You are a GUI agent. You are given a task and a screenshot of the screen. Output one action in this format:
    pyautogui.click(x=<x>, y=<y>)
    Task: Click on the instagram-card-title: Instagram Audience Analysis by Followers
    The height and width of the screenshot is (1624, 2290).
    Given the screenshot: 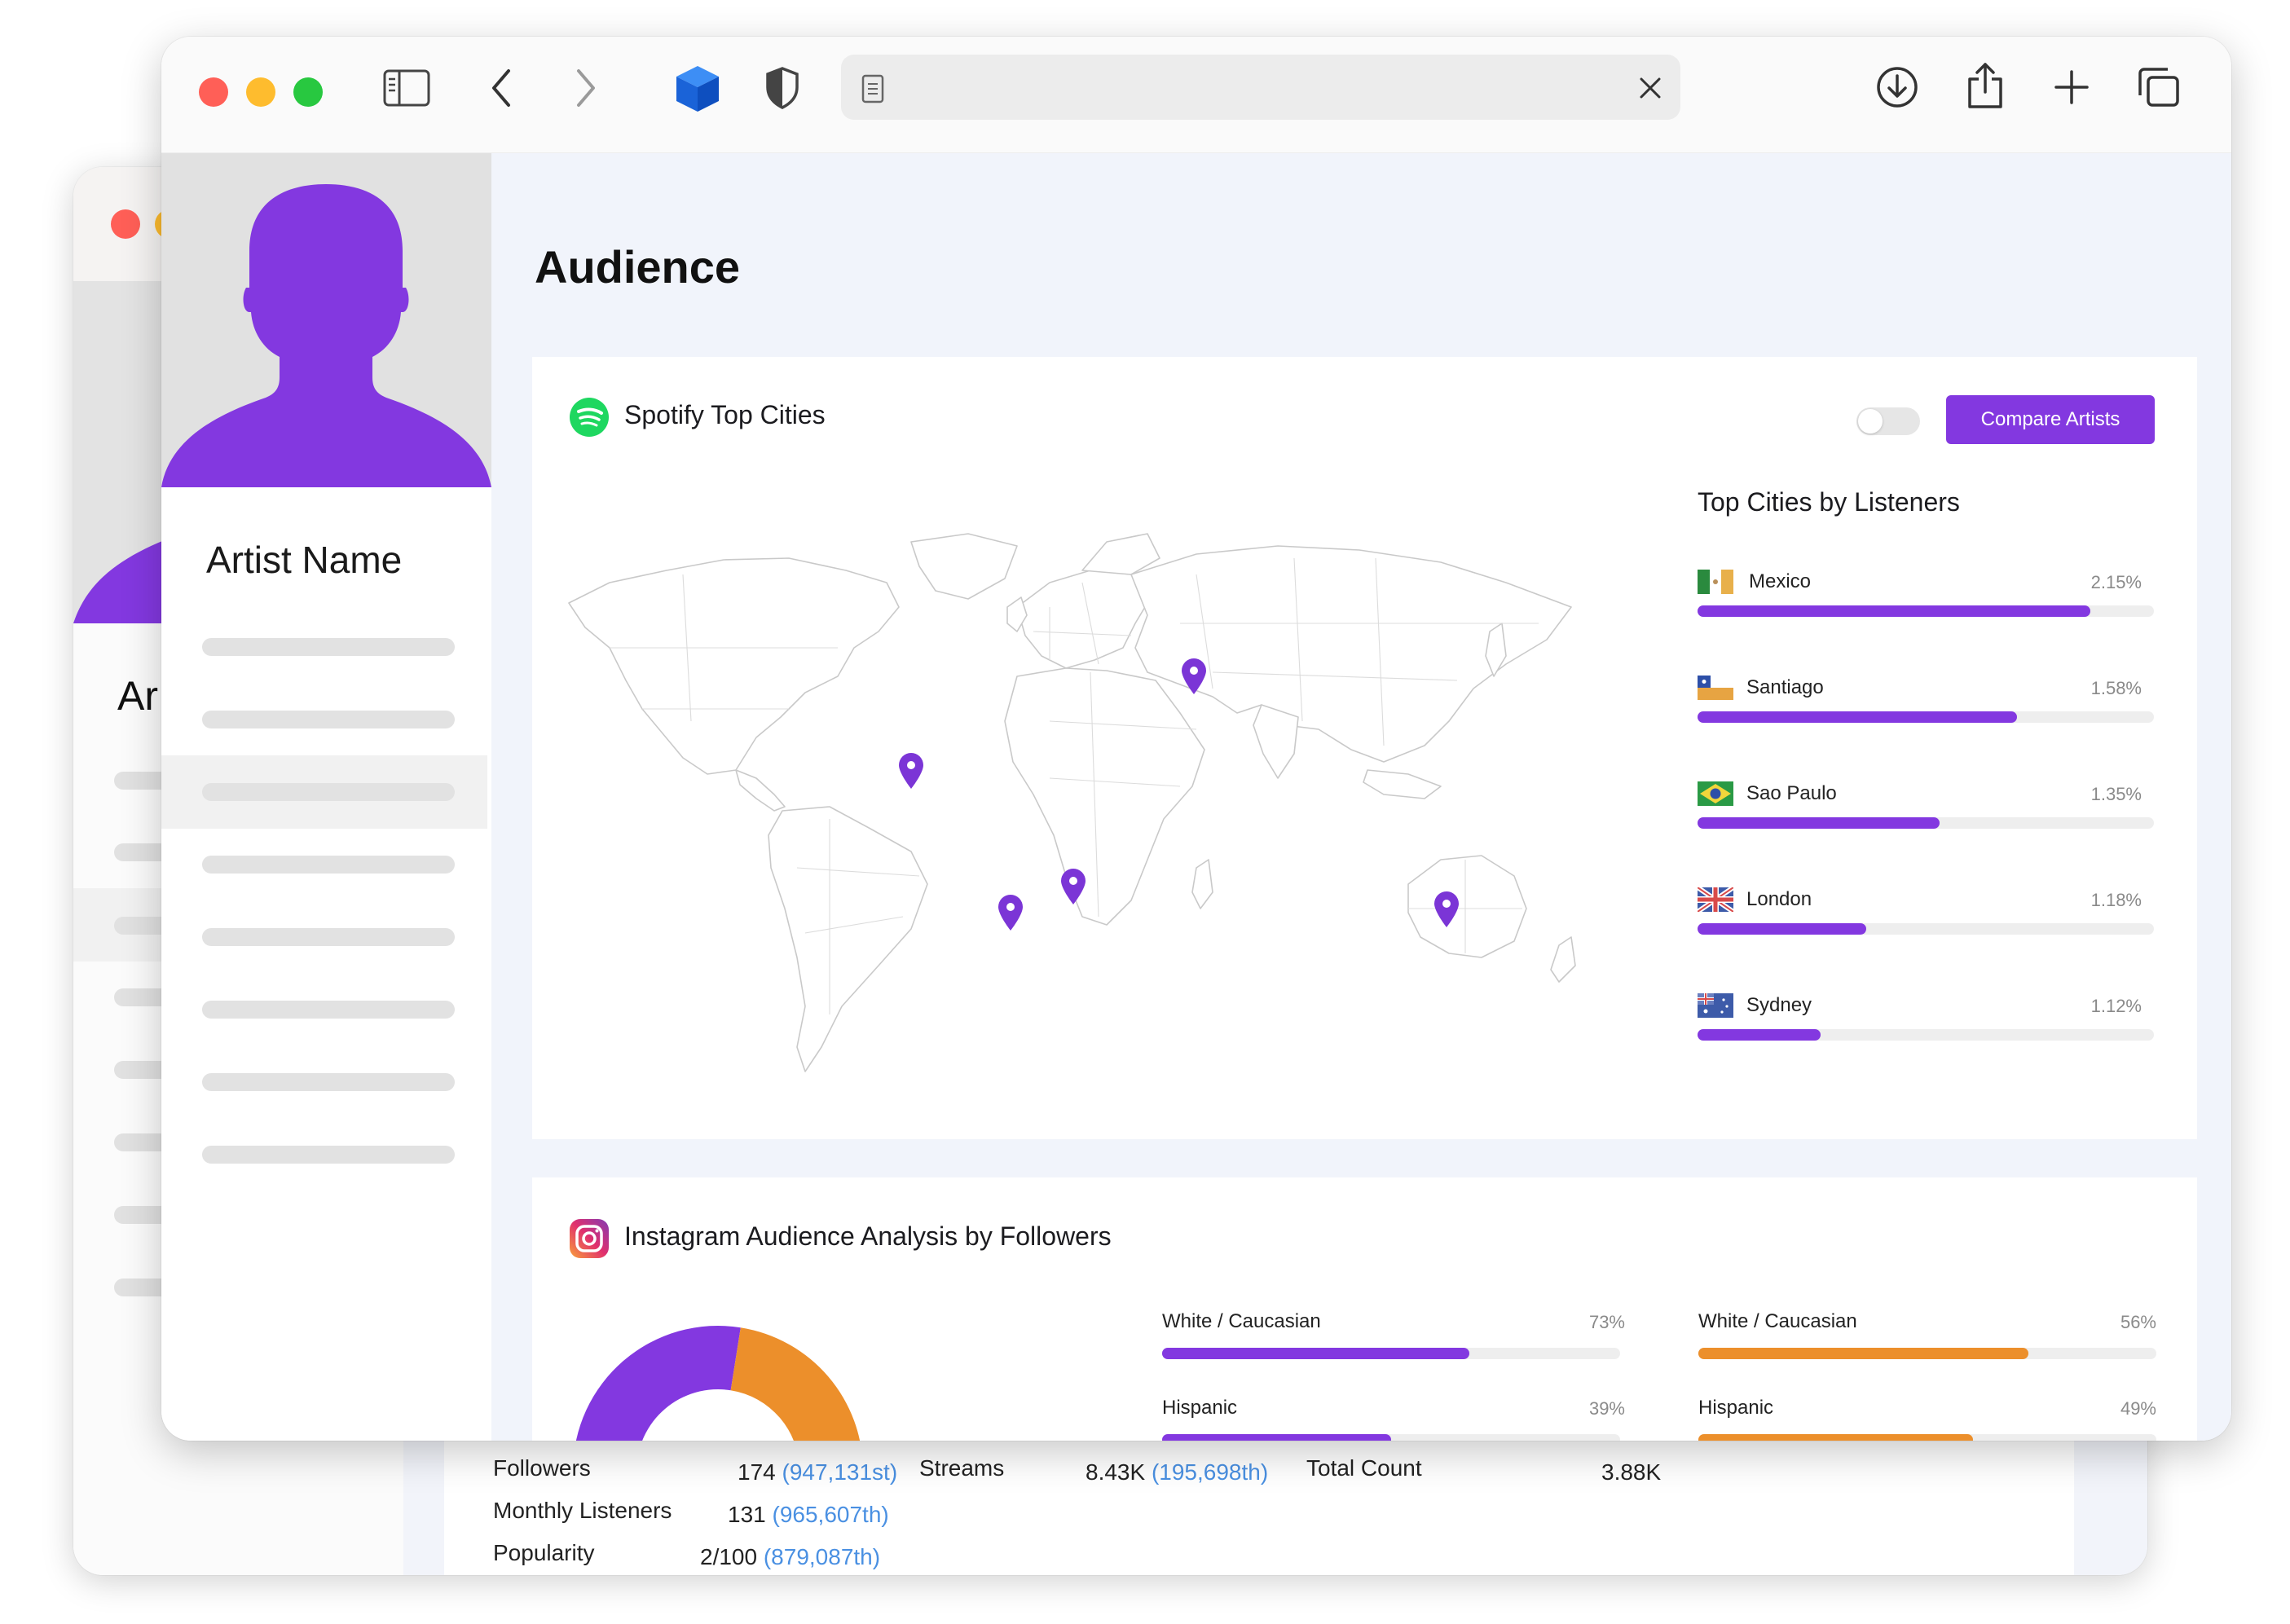 What is the action you would take?
    pyautogui.click(x=868, y=1236)
    